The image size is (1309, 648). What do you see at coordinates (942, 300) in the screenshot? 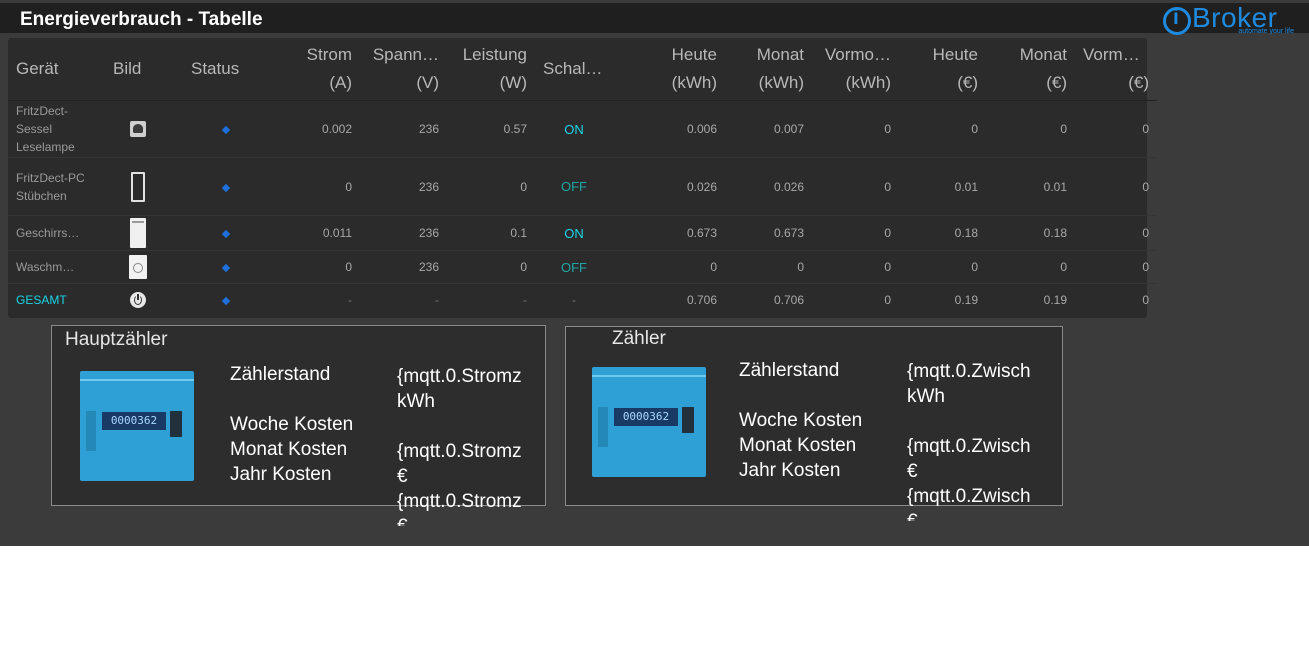
I see `heute-eur-value: 0.19` at bounding box center [942, 300].